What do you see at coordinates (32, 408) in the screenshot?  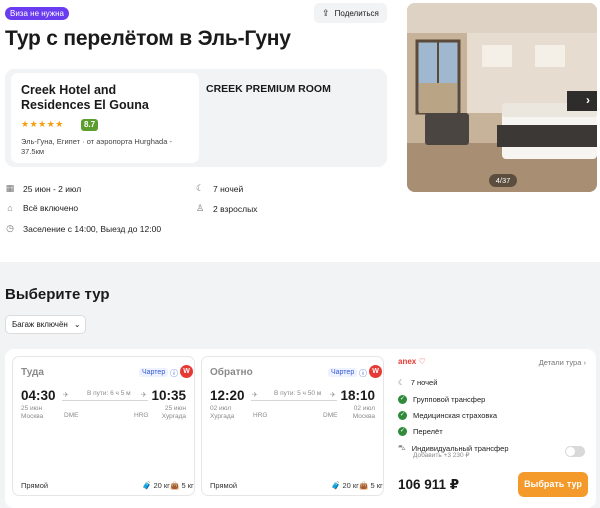 I see `departure-date: 25 июн` at bounding box center [32, 408].